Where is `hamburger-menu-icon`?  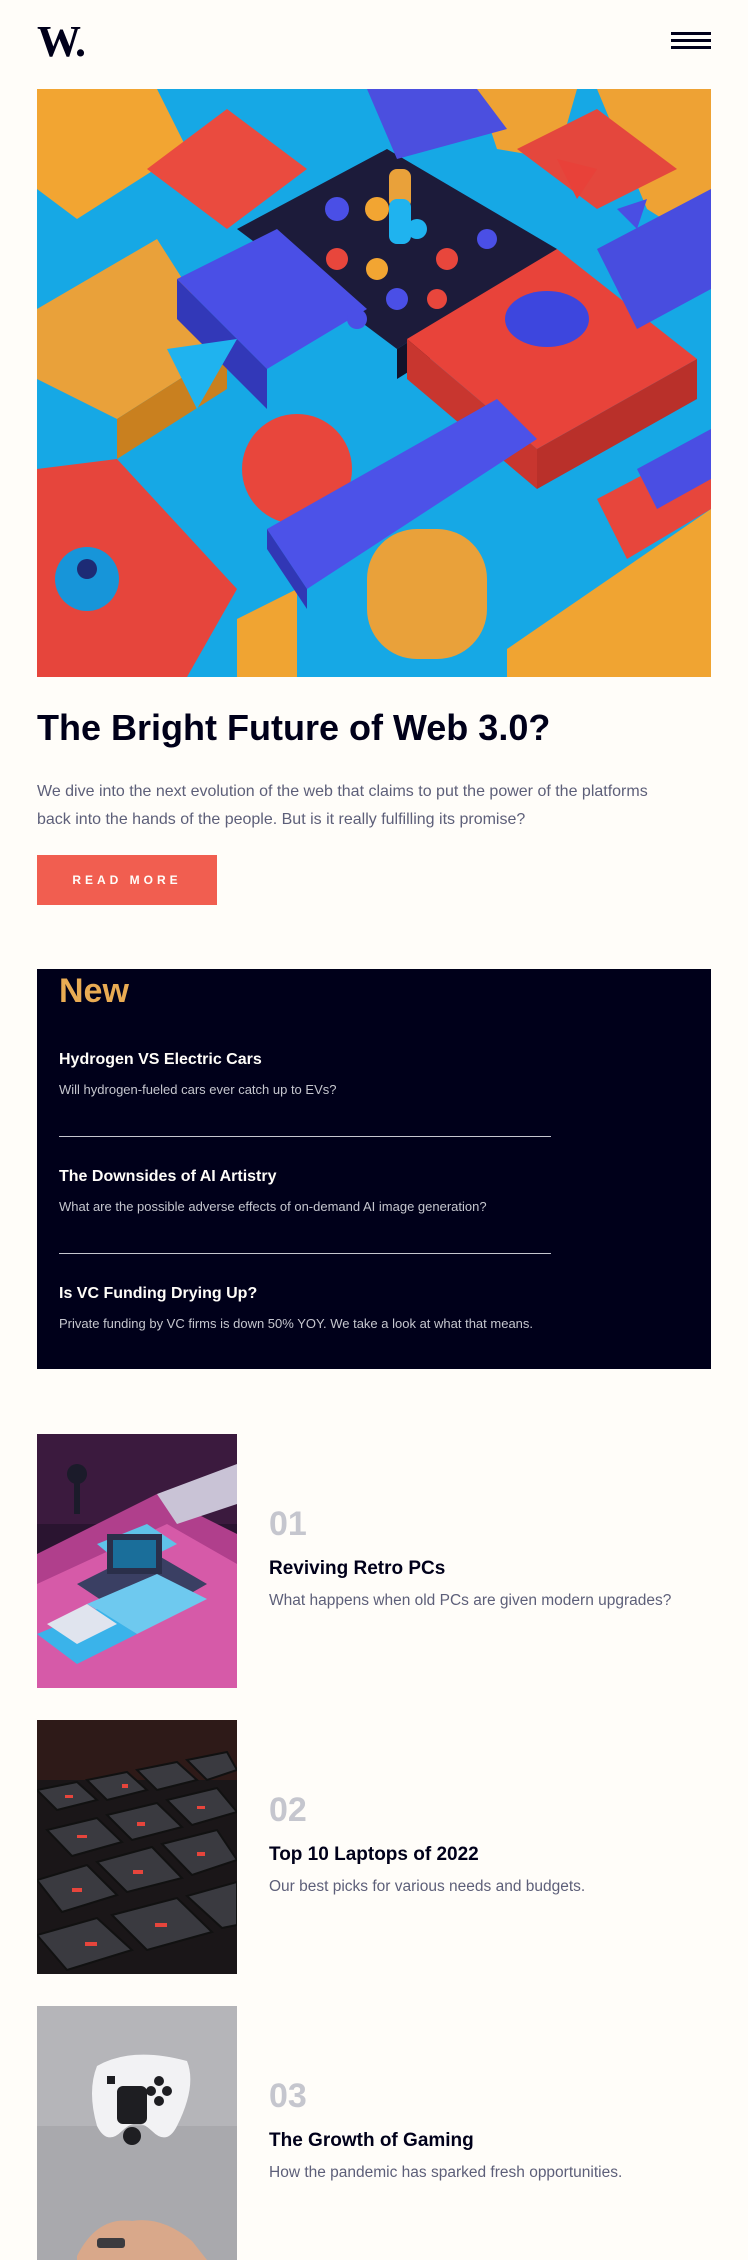 hamburger-menu-icon is located at coordinates (691, 42).